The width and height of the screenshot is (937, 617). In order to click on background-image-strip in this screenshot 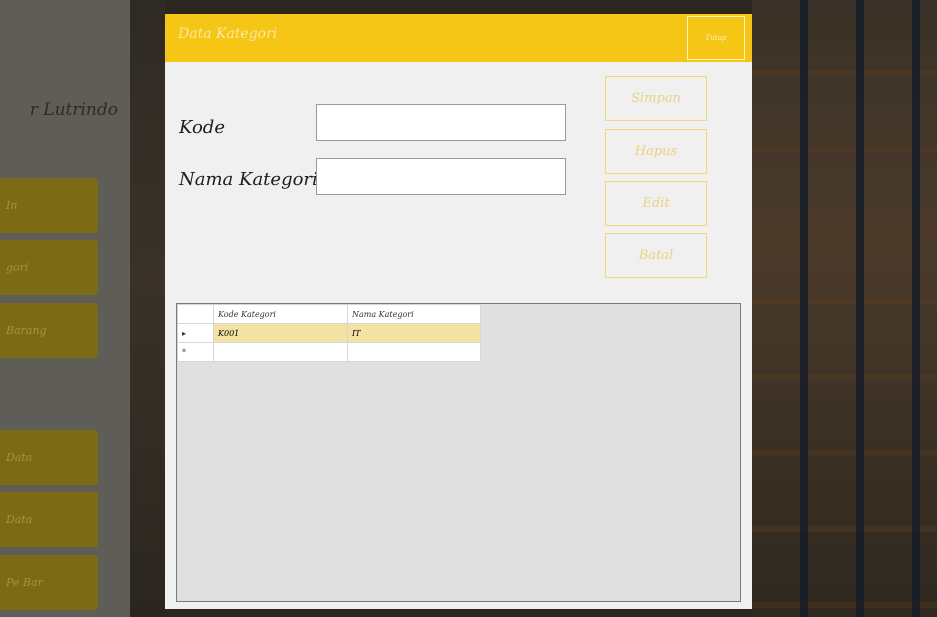, I will do `click(147, 308)`.